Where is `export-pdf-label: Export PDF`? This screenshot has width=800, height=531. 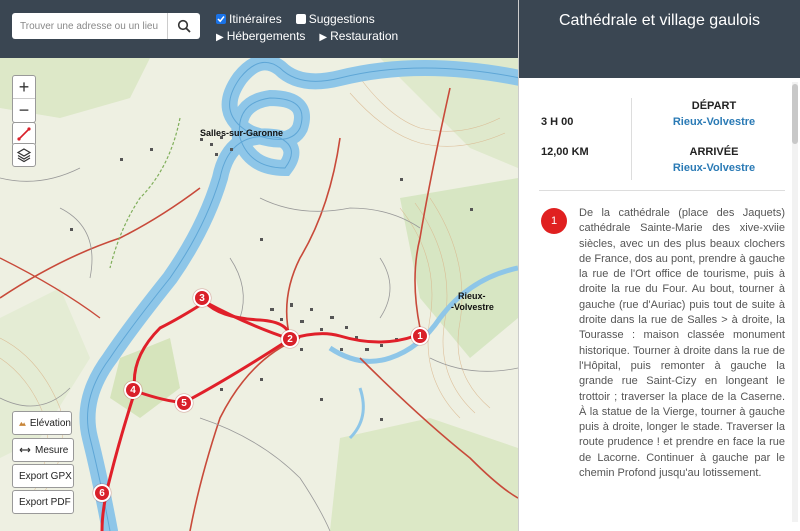 export-pdf-label: Export PDF is located at coordinates (45, 502).